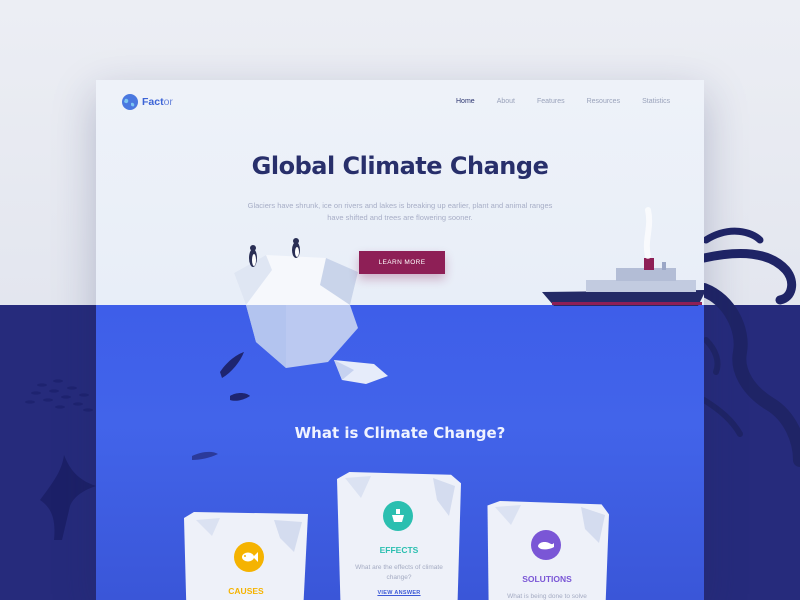 The image size is (800, 600). I want to click on hero-title: Global Climate Change, so click(400, 166).